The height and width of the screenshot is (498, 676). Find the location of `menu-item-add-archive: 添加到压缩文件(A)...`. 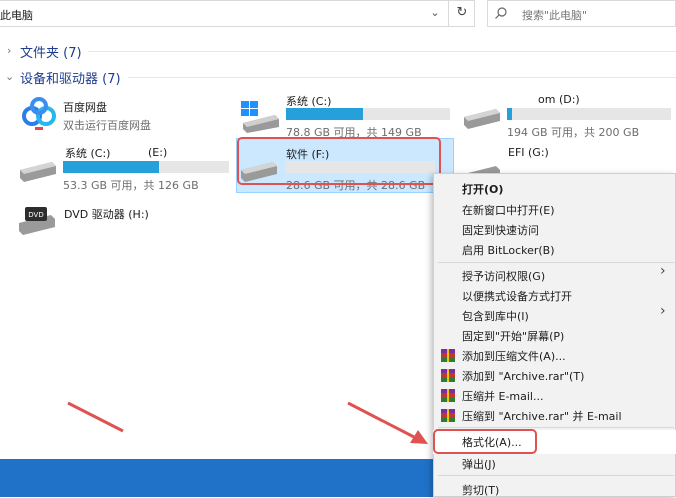

menu-item-add-archive: 添加到压缩文件(A)... is located at coordinates (514, 356).